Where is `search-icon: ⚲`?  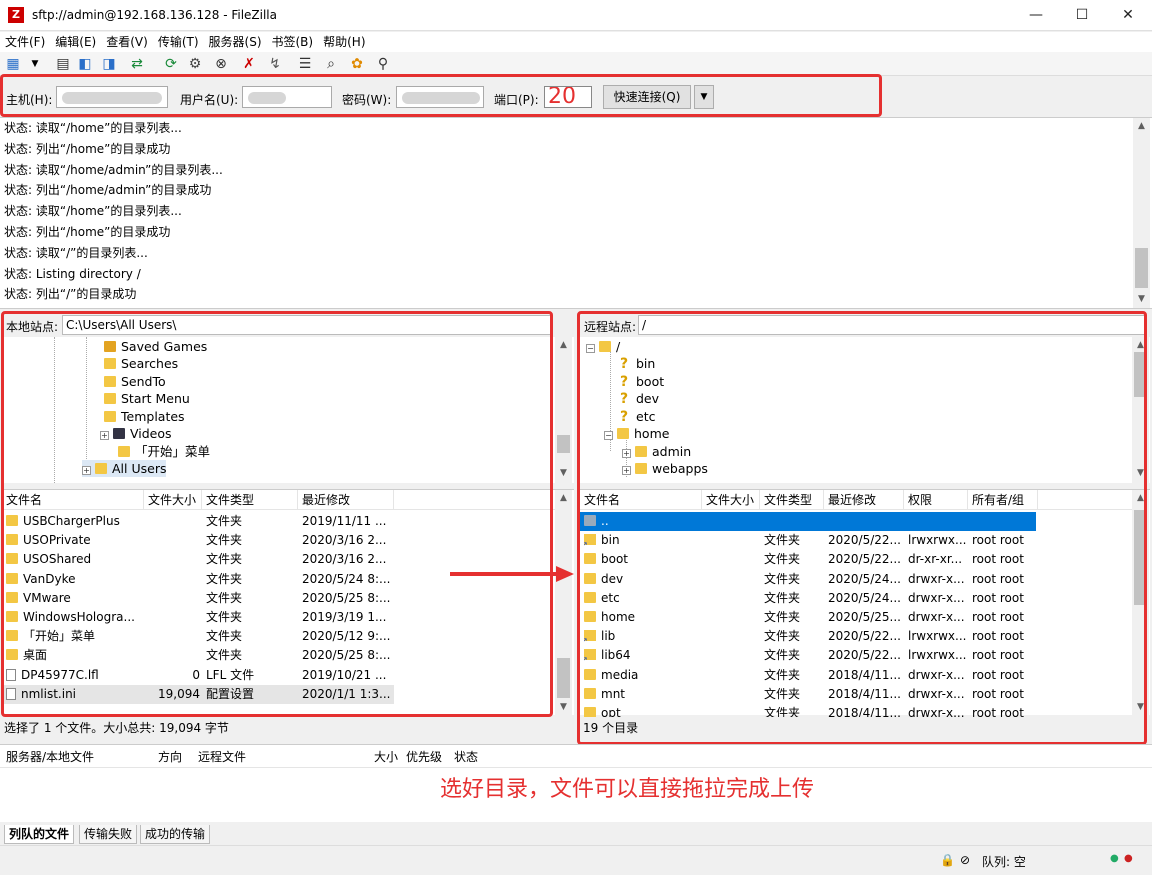
search-icon: ⚲ is located at coordinates (383, 64).